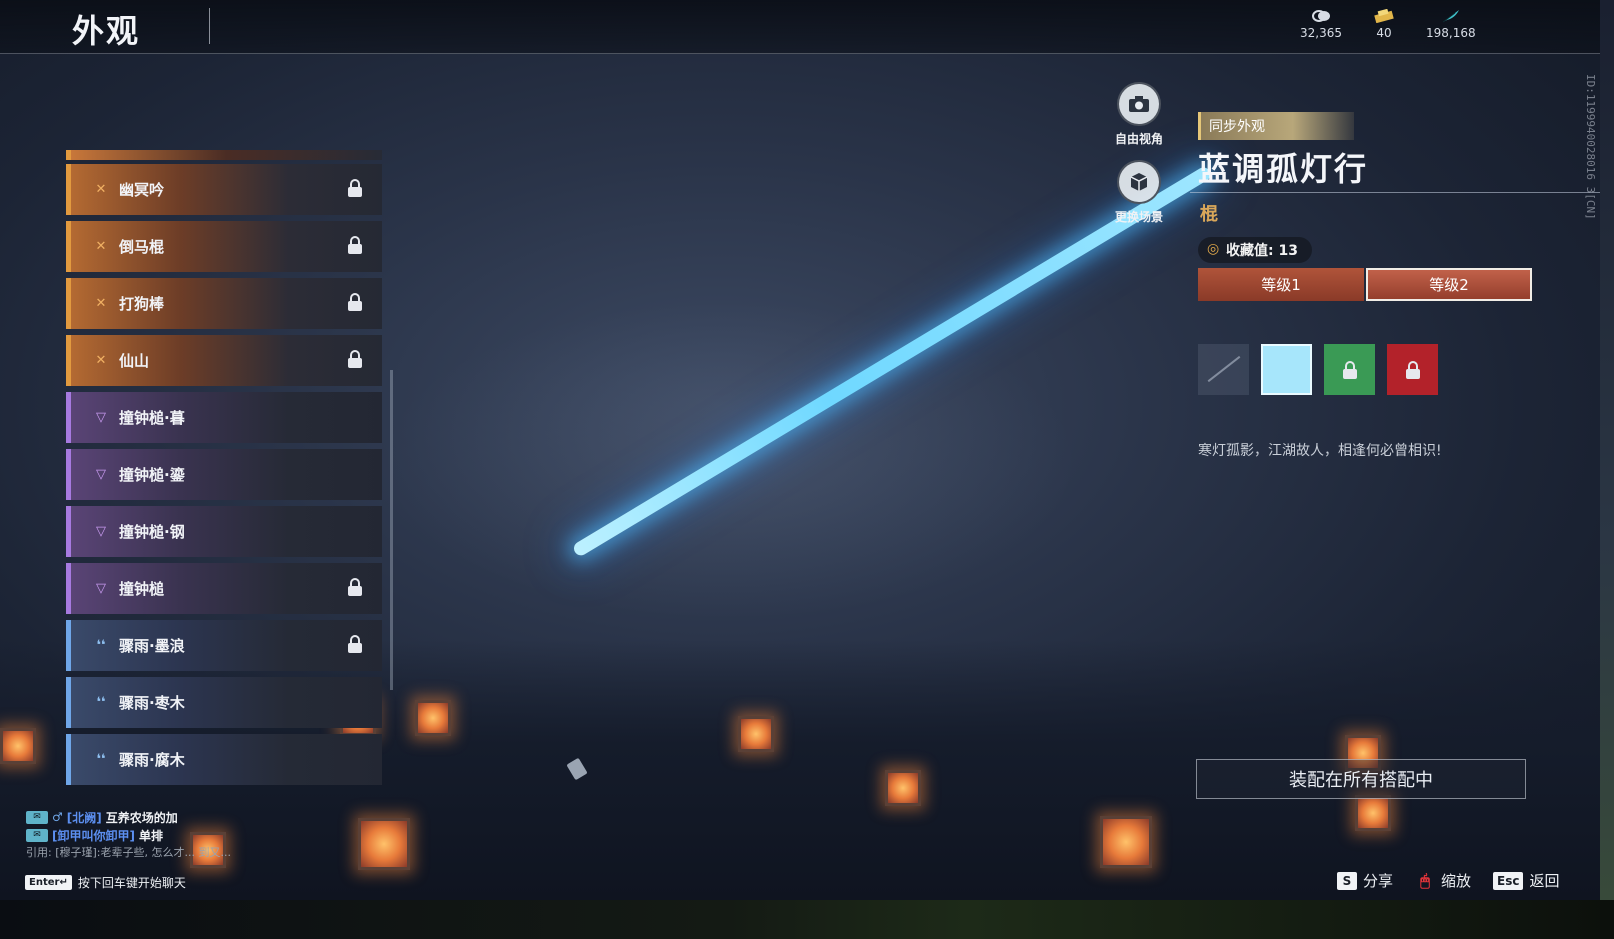 This screenshot has height=939, width=1614. Describe the element at coordinates (1449, 284) in the screenshot. I see `tab-level-2: 等级2` at that location.